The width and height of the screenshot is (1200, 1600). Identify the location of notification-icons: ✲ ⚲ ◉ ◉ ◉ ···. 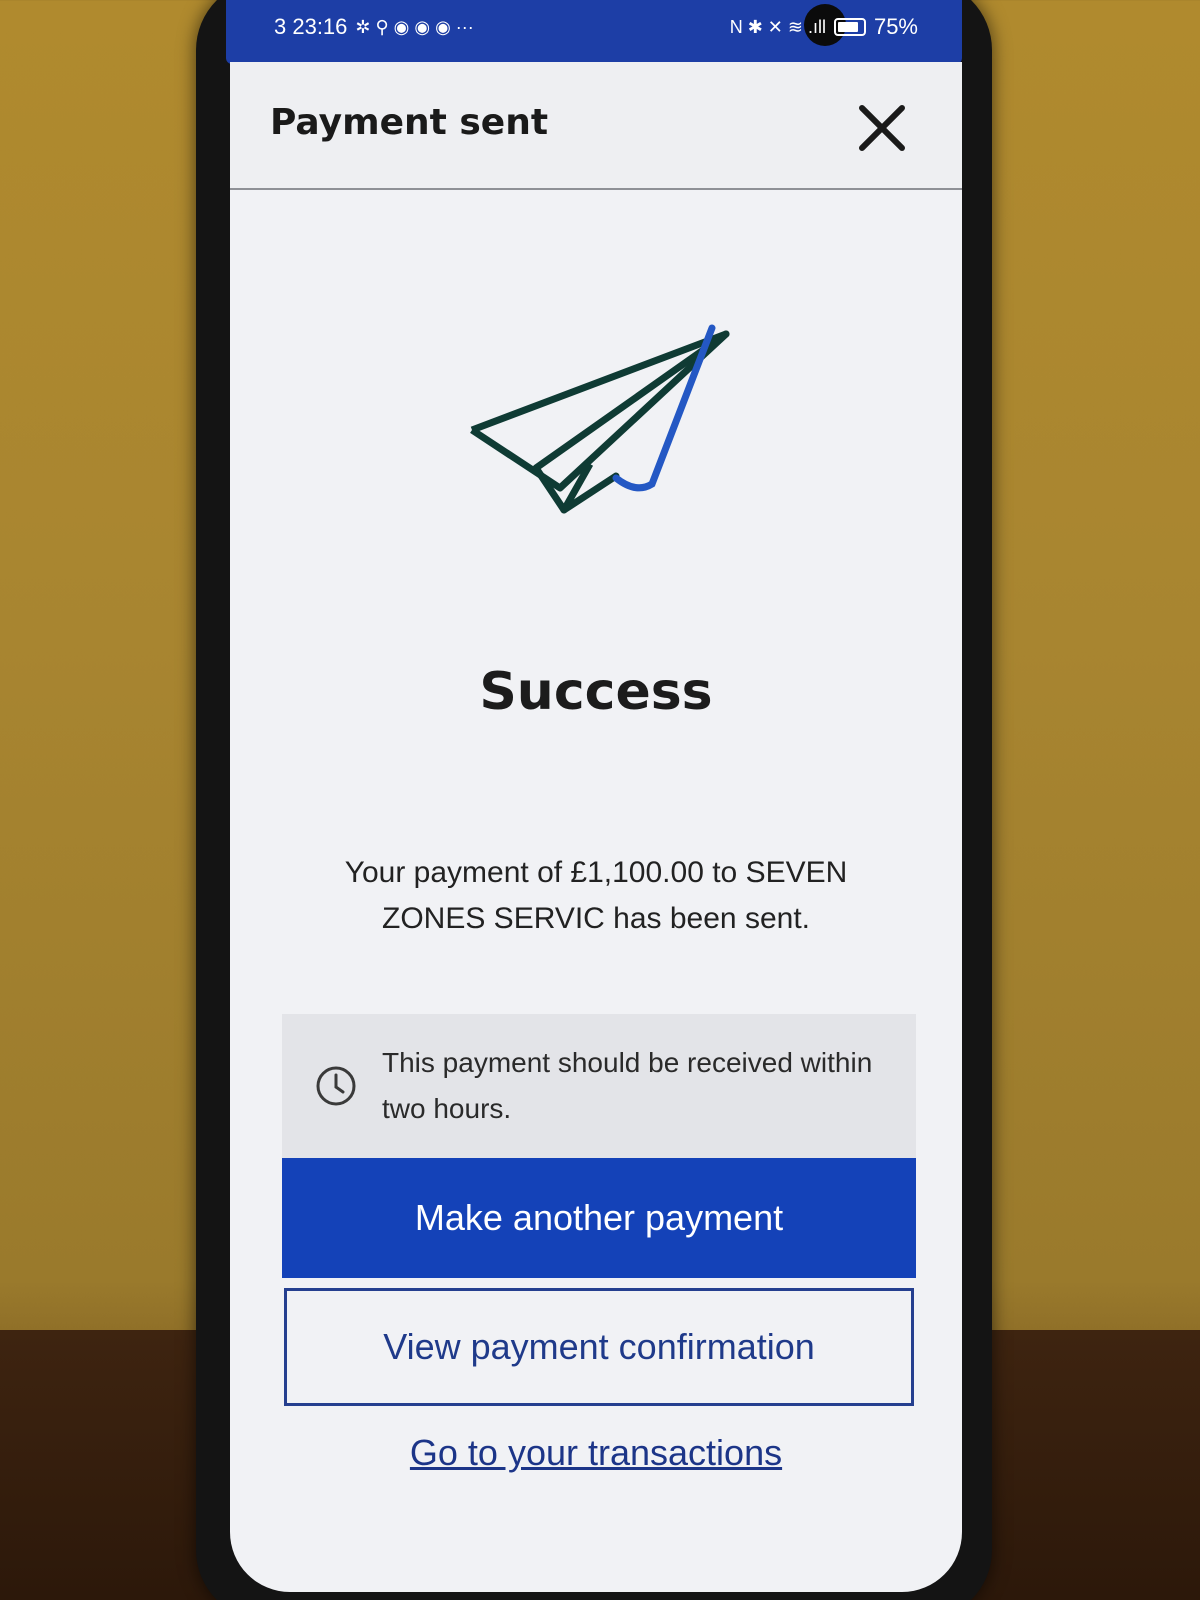
(414, 27).